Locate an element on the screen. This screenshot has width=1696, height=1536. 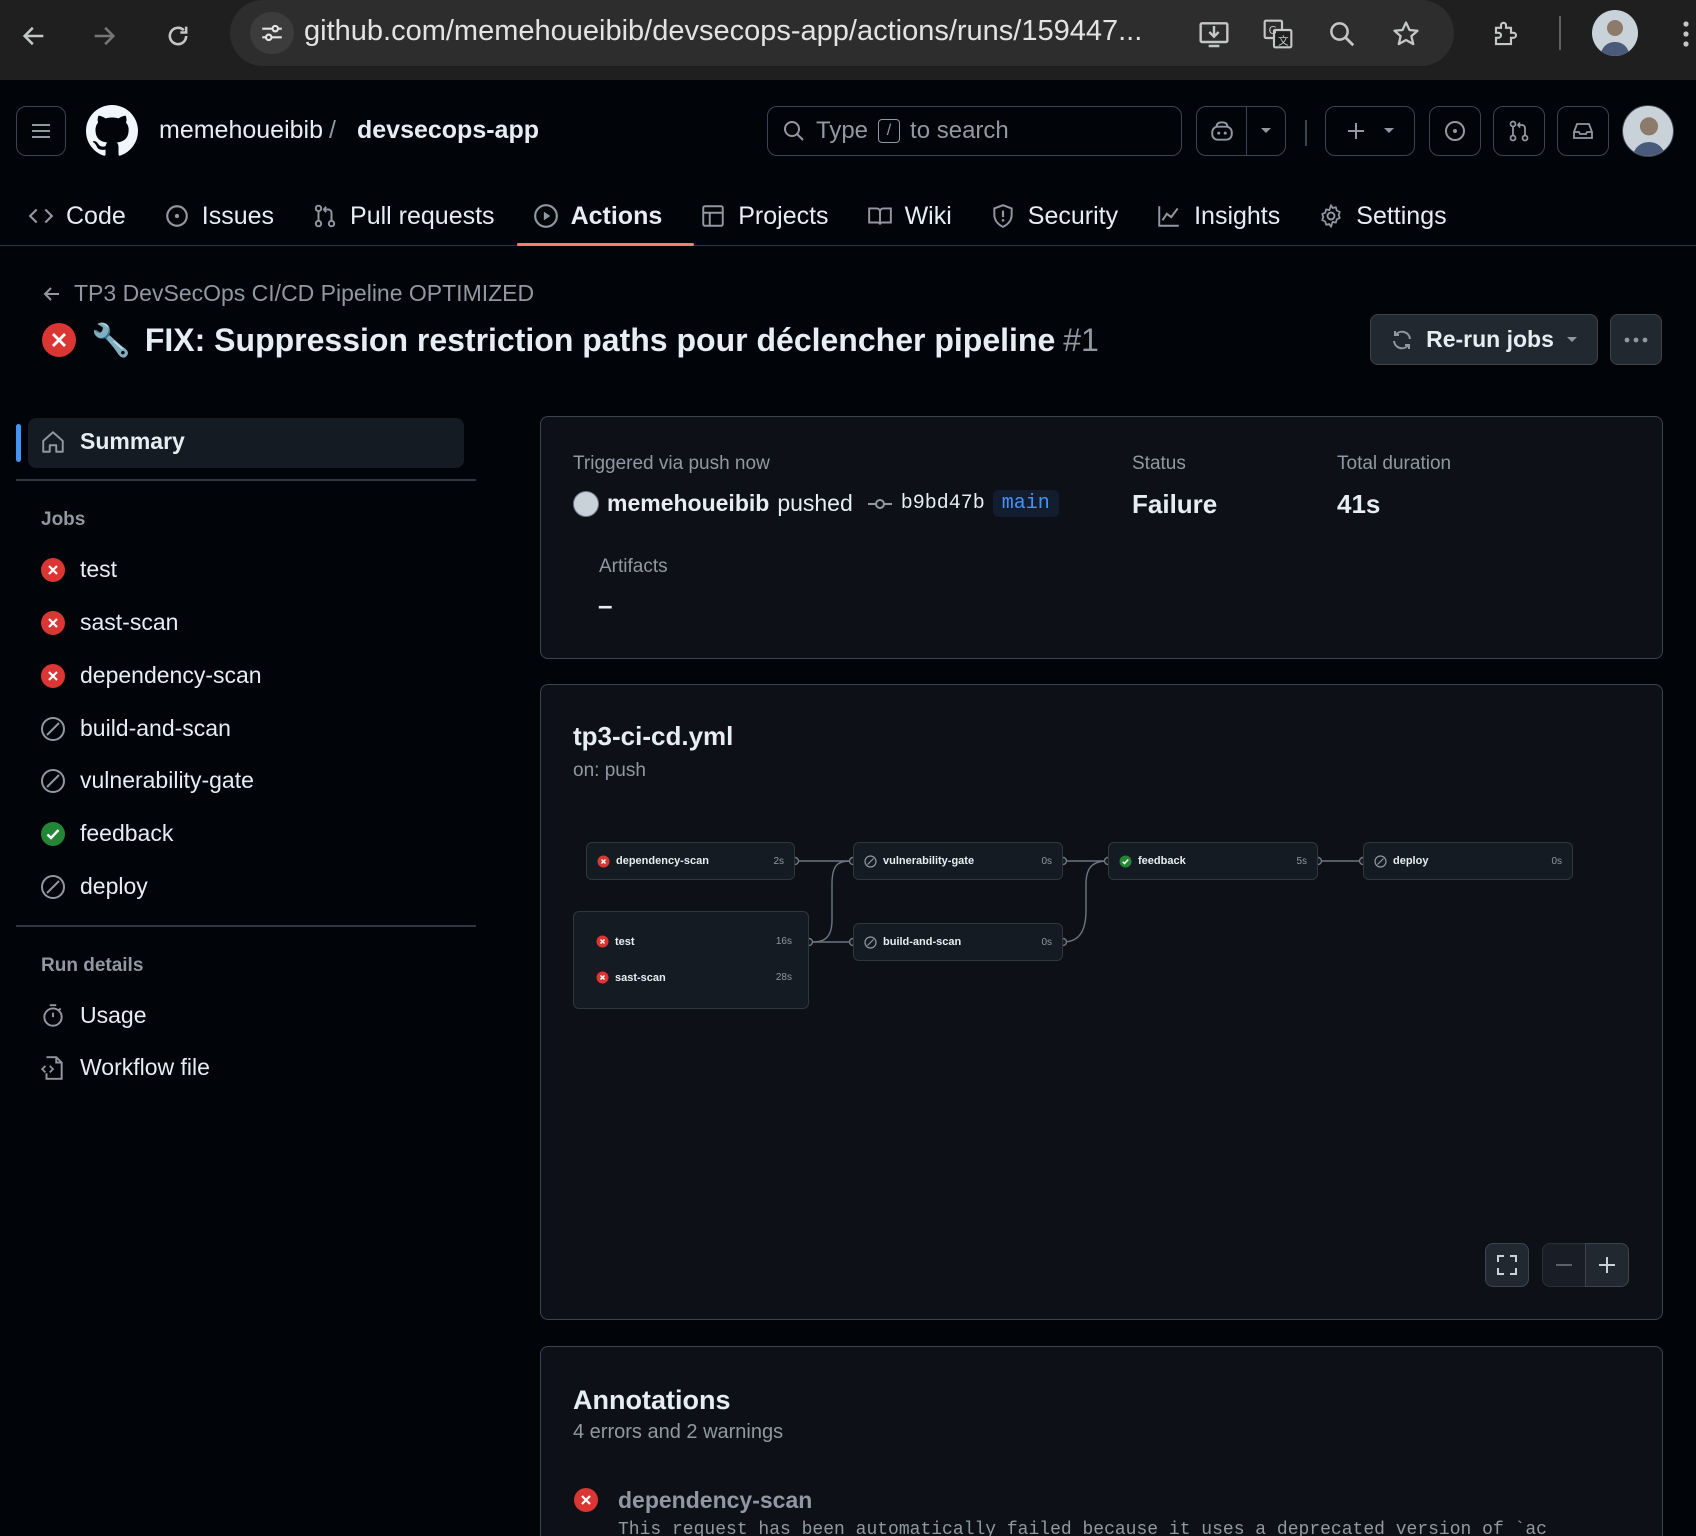
screen-full-icon is located at coordinates (1507, 1265).